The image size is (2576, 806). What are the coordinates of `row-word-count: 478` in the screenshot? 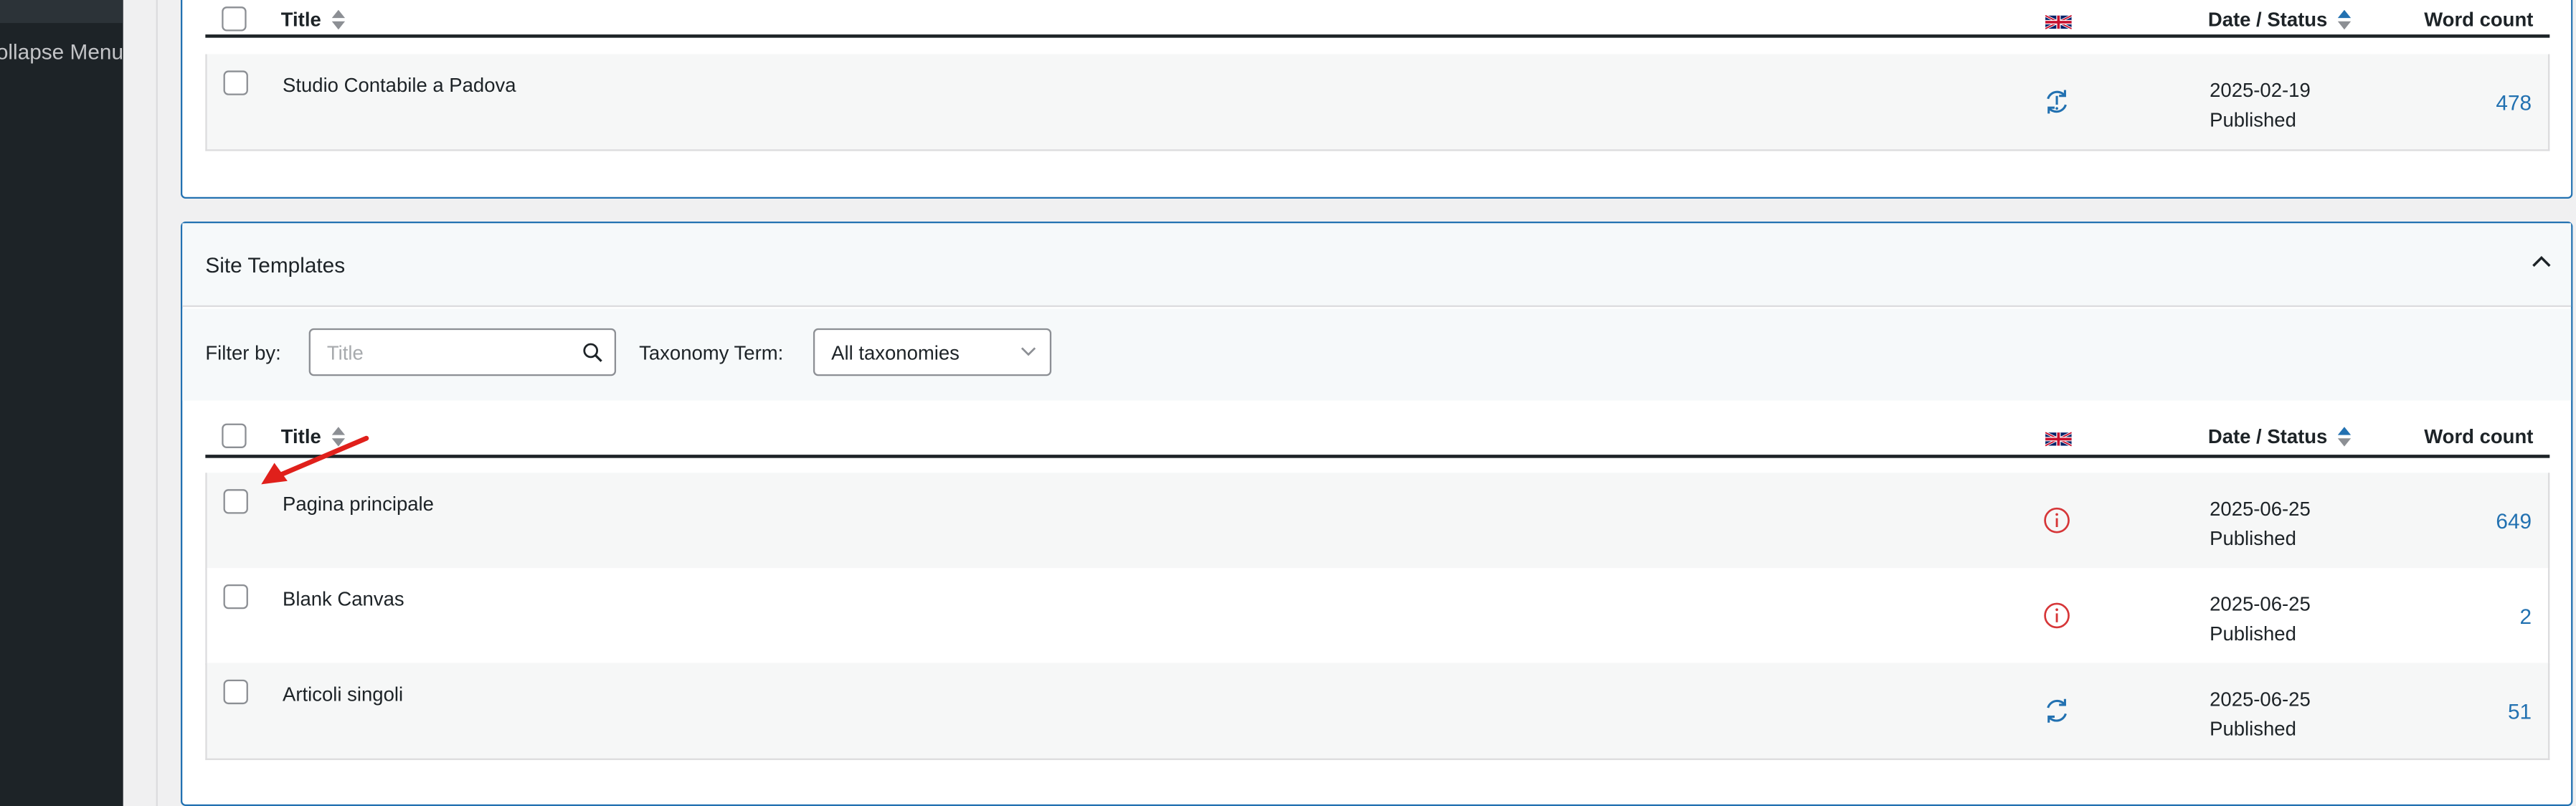 It's located at (2514, 102).